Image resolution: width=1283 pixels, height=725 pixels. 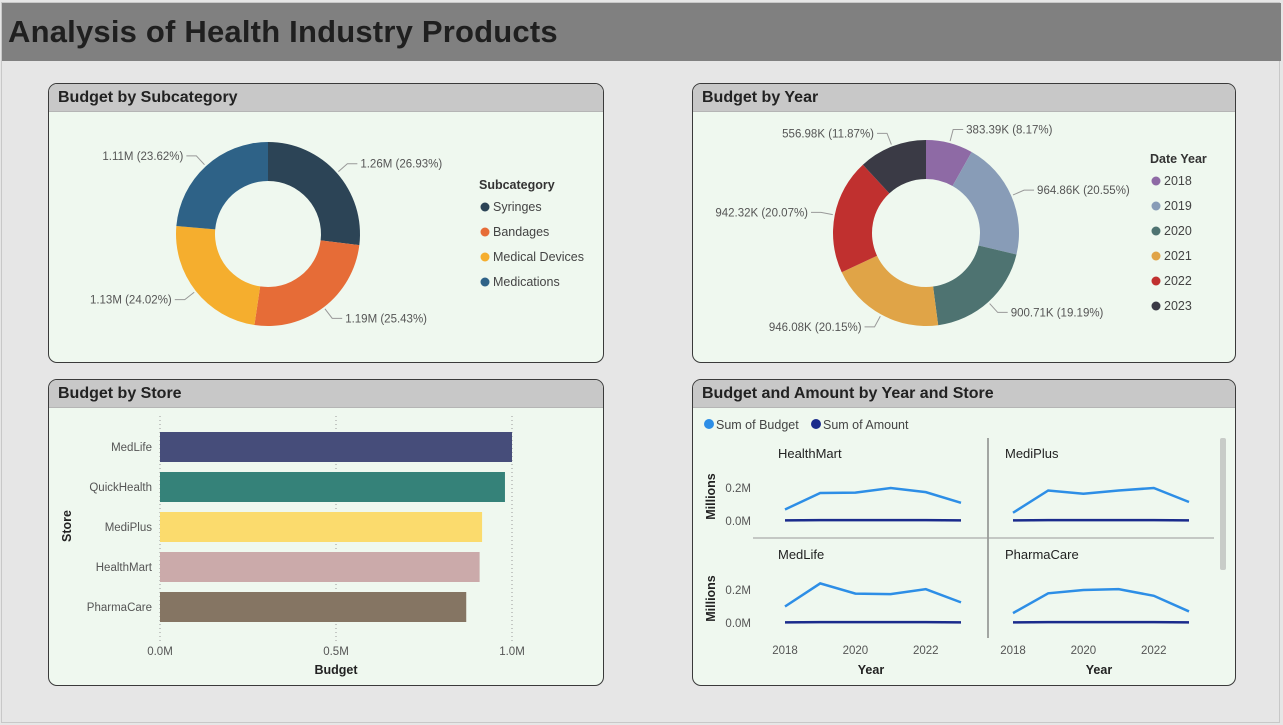 I want to click on panel-label-pharmacare: PharmaCare, so click(x=1042, y=554).